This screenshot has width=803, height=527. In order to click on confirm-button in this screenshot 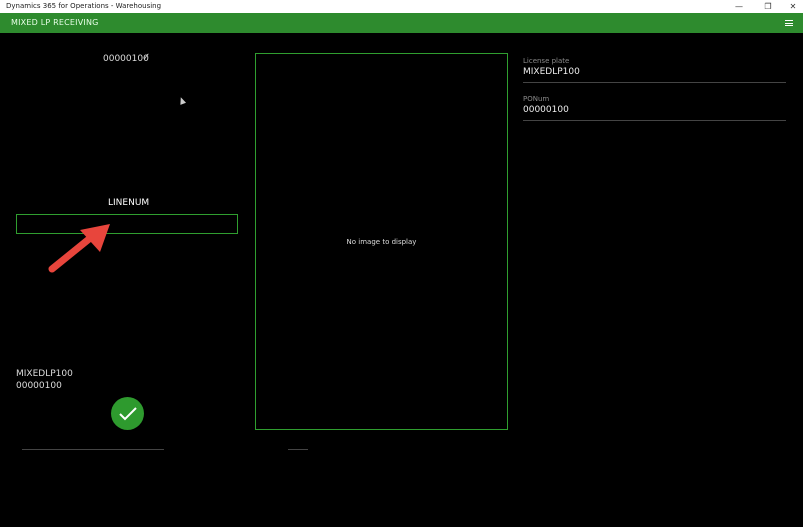, I will do `click(127, 413)`.